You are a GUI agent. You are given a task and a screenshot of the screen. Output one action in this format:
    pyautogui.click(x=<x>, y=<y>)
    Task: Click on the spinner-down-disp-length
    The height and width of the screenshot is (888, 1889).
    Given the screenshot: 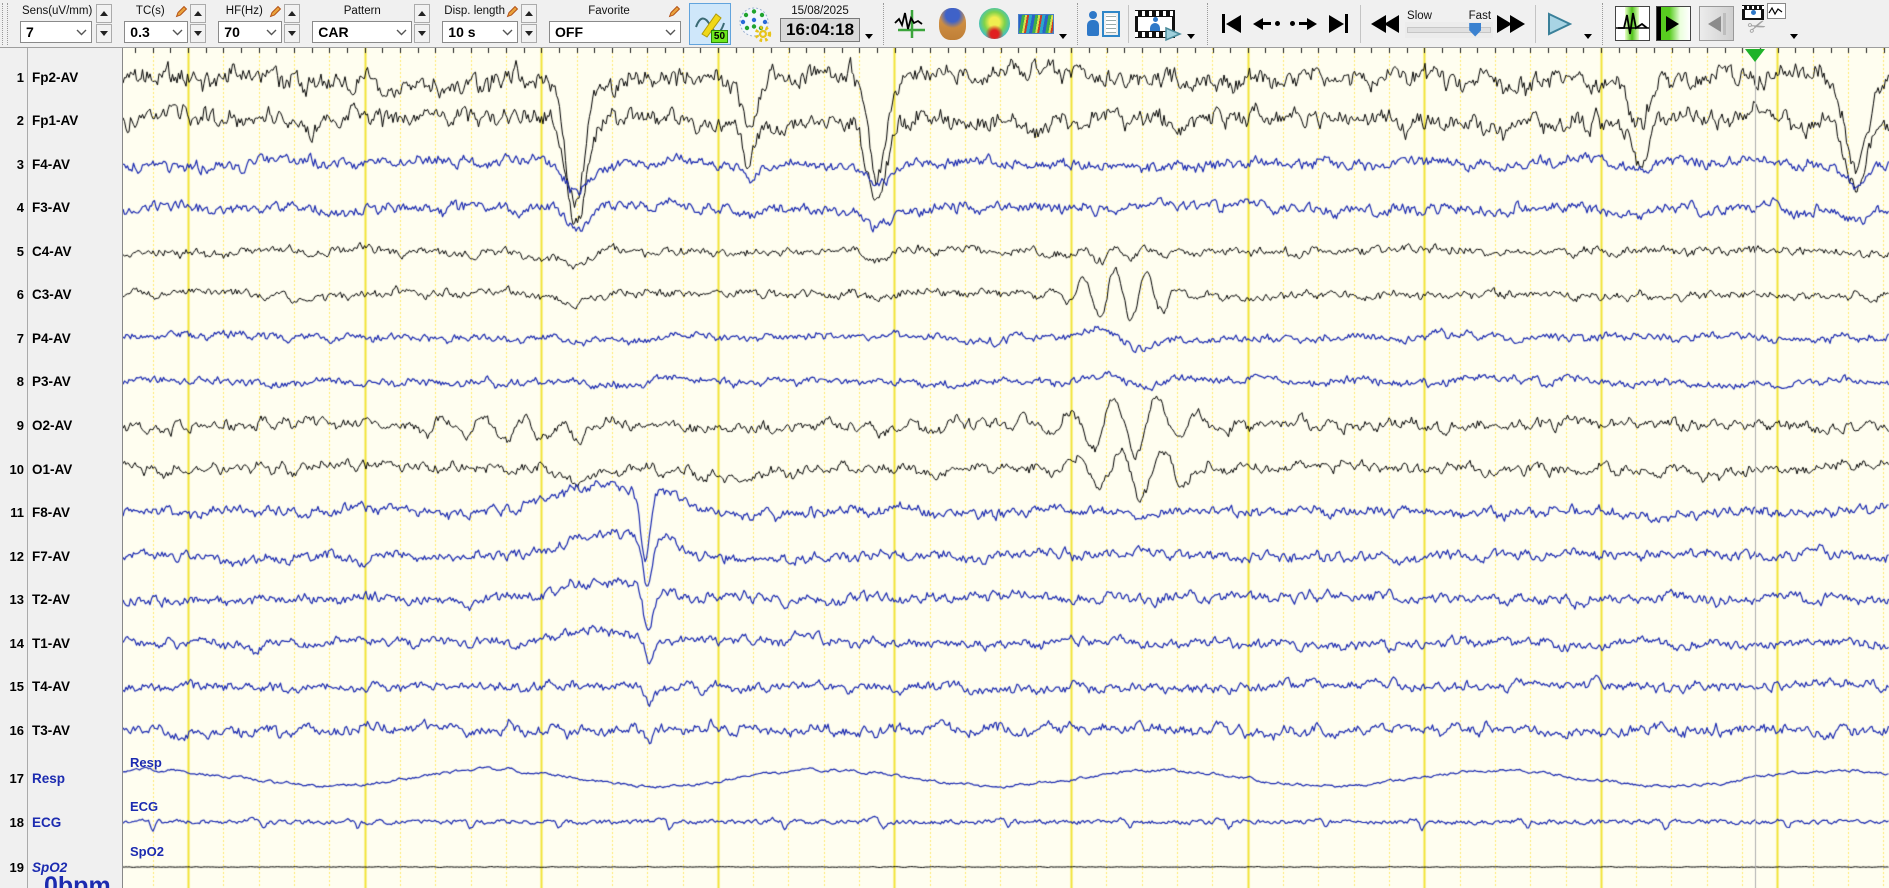 What is the action you would take?
    pyautogui.click(x=529, y=33)
    